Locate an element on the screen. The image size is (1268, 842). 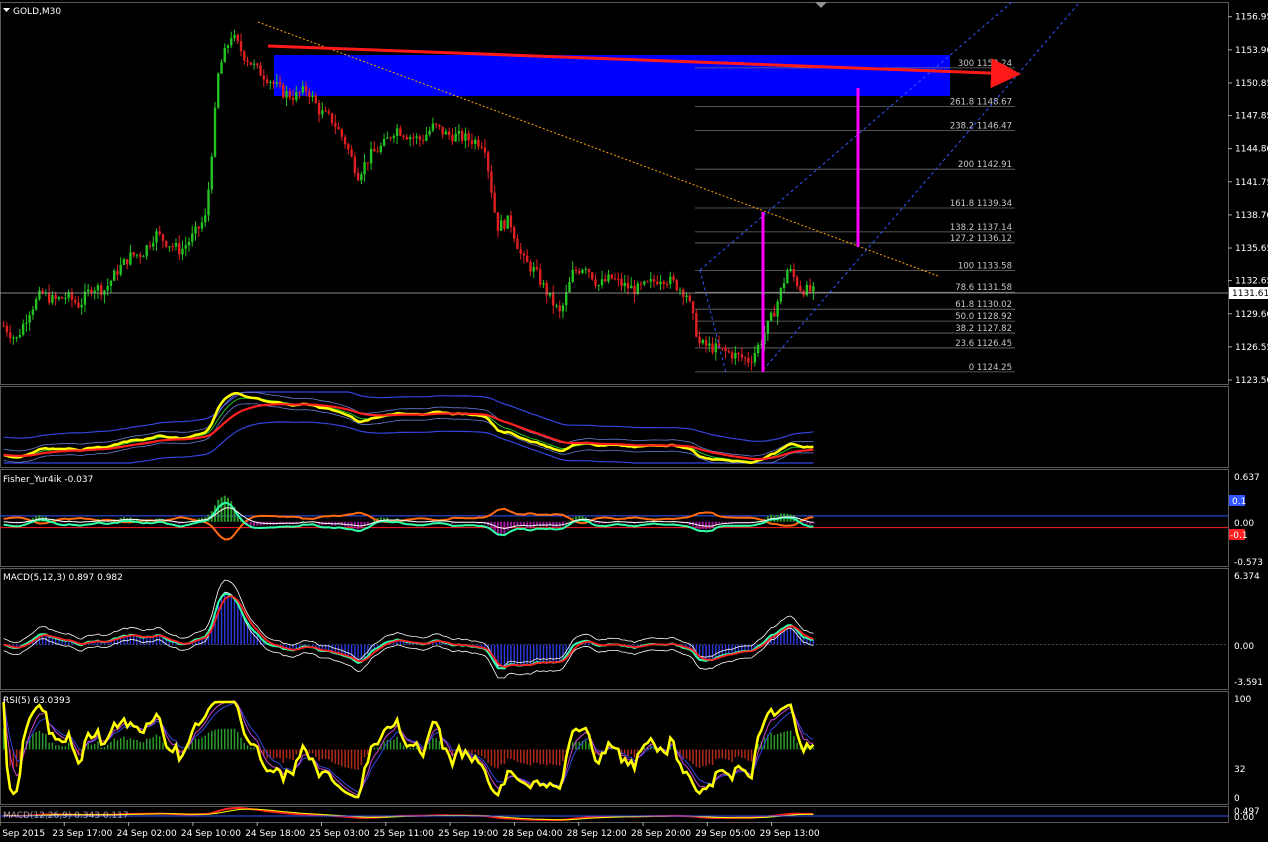
price-tick-label: 1123.50 is located at coordinates (1251, 381).